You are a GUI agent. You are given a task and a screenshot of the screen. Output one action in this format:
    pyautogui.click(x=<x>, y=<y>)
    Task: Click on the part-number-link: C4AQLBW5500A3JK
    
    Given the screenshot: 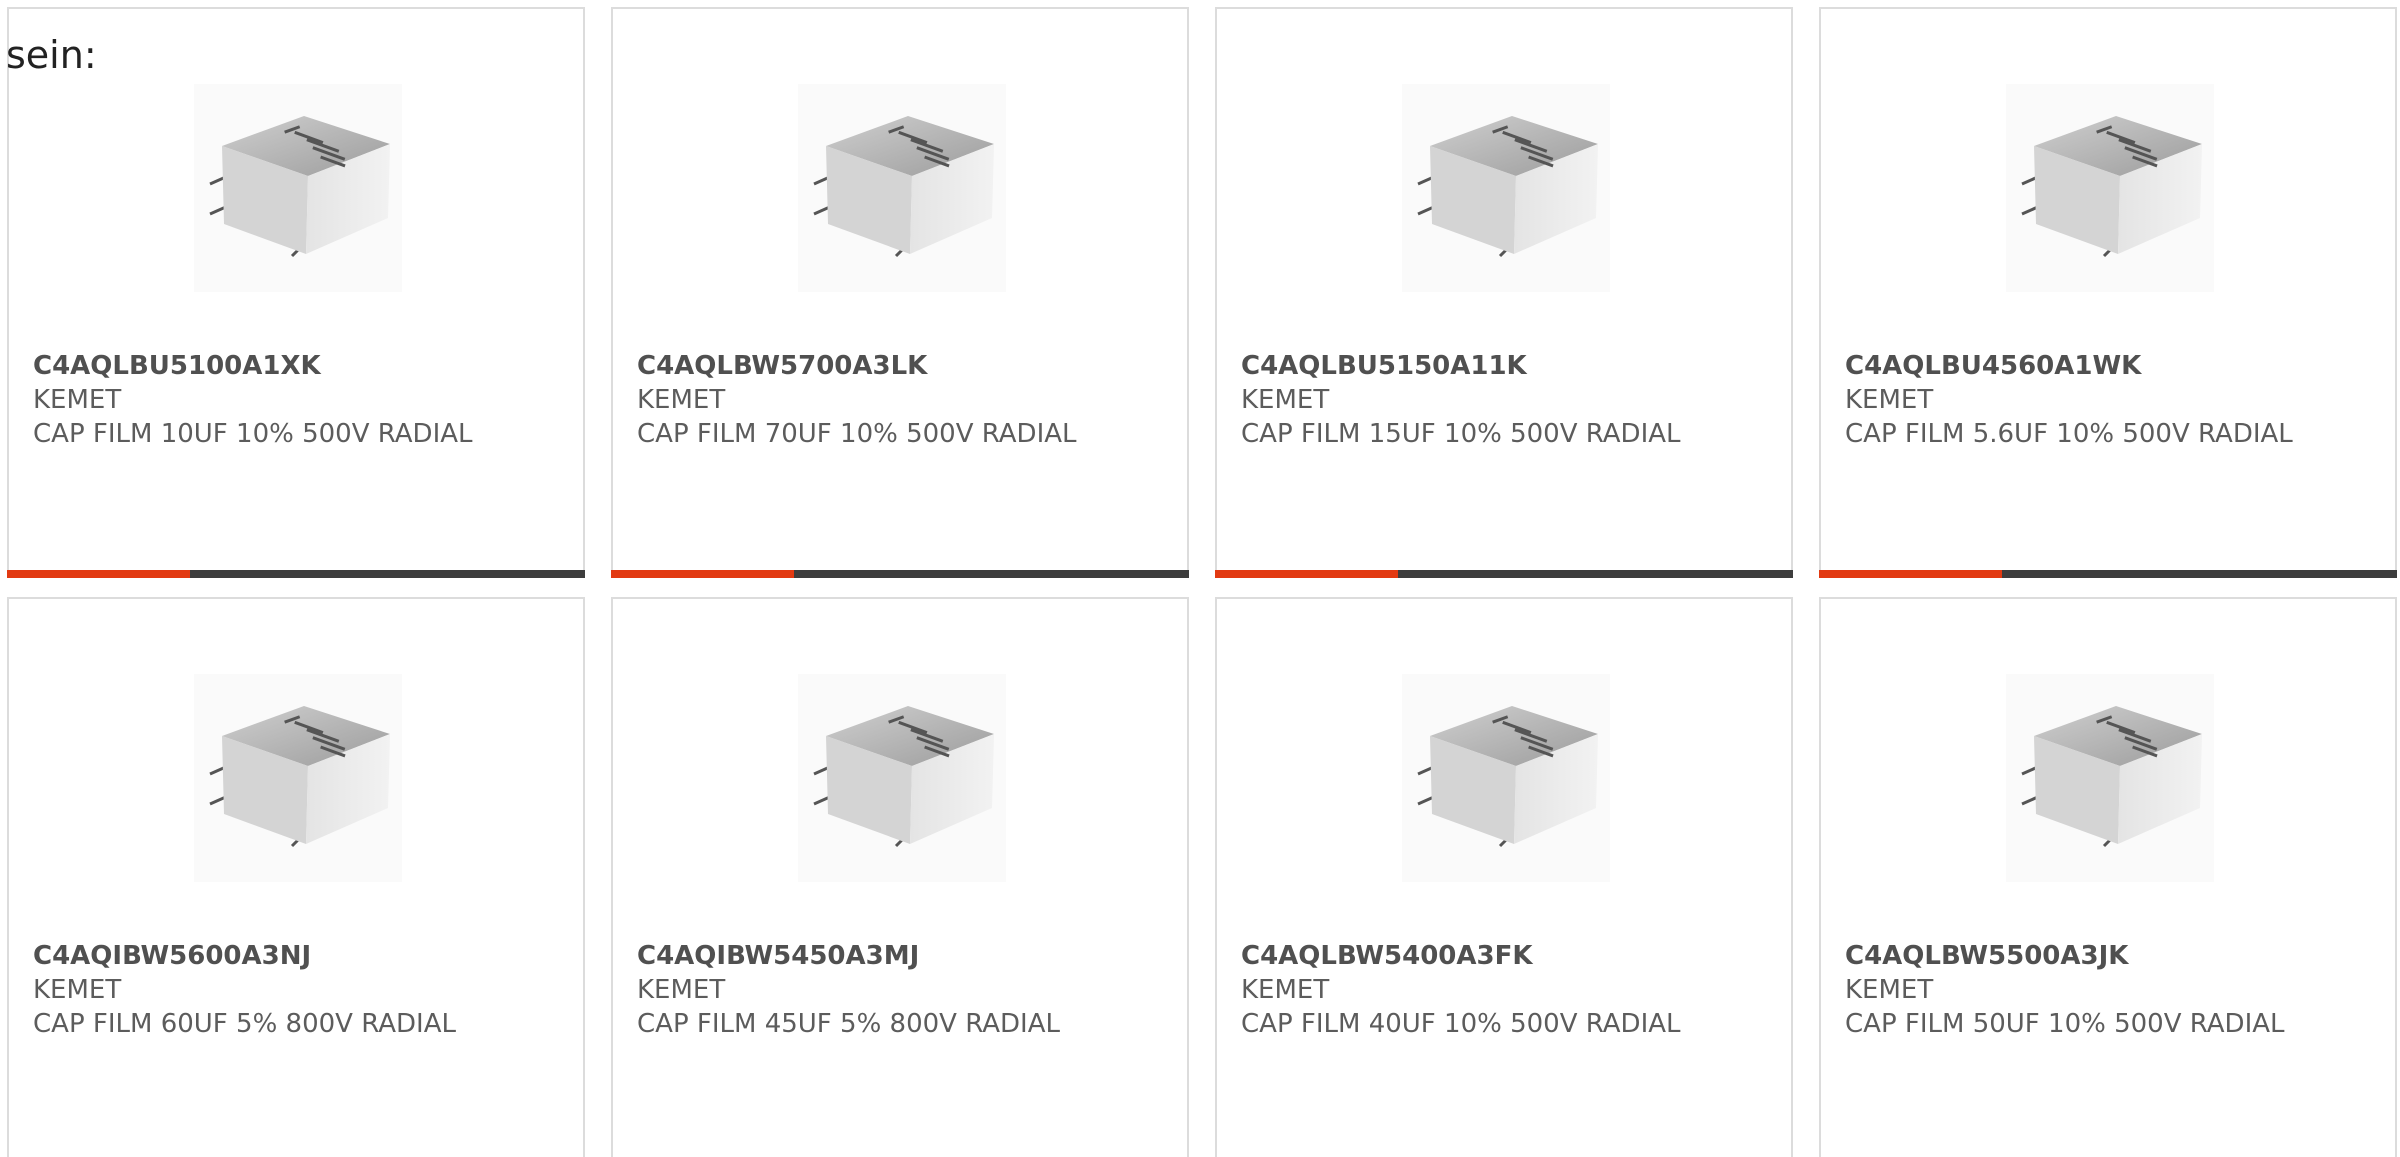 What is the action you would take?
    pyautogui.click(x=2095, y=956)
    